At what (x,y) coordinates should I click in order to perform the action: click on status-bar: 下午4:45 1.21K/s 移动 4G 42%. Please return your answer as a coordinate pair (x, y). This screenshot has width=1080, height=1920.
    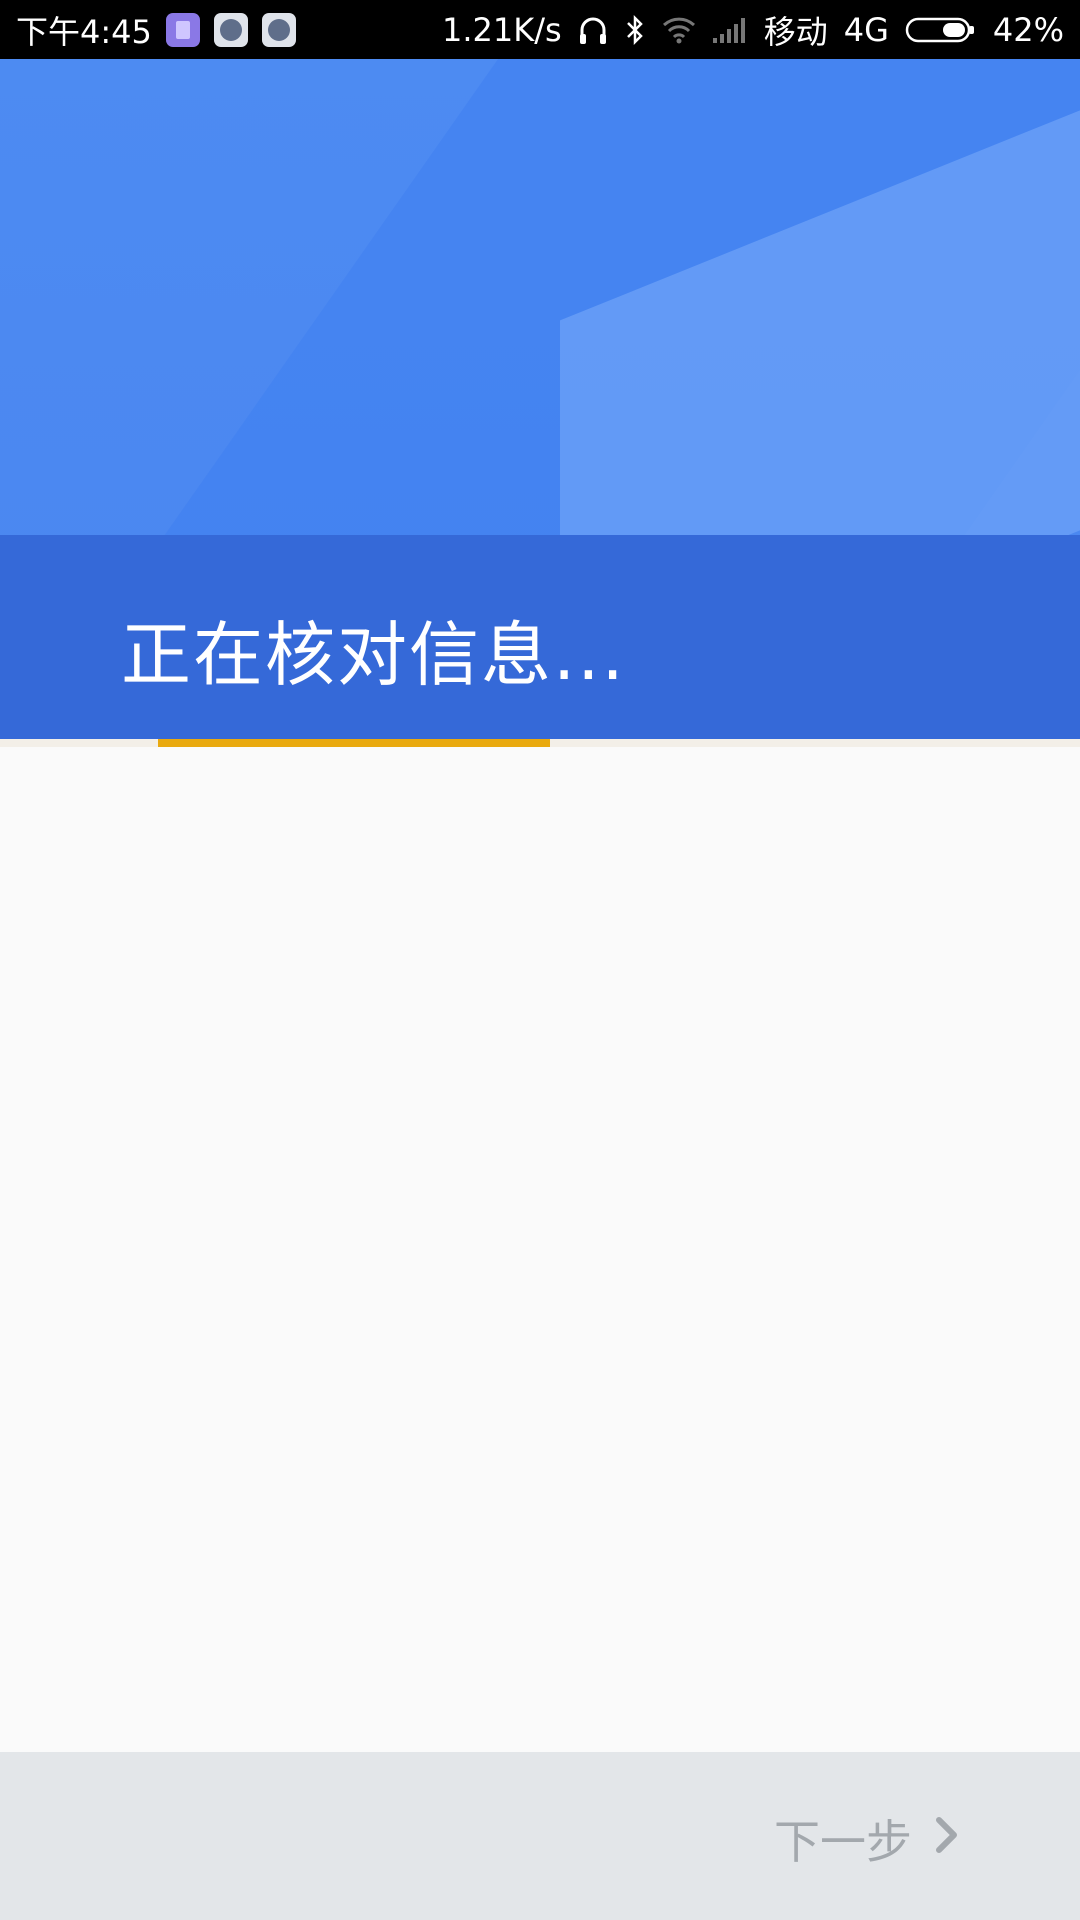
    Looking at the image, I should click on (540, 29).